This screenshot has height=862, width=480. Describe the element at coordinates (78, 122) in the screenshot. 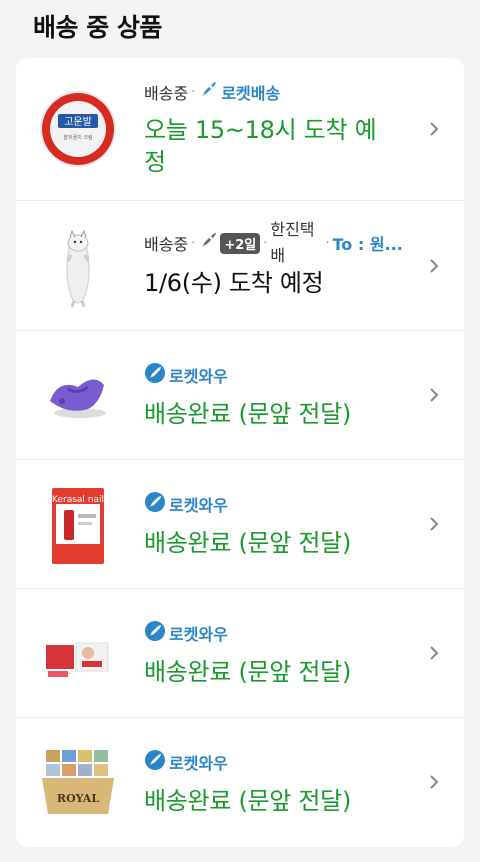

I see `product-label-text: 고운발` at that location.